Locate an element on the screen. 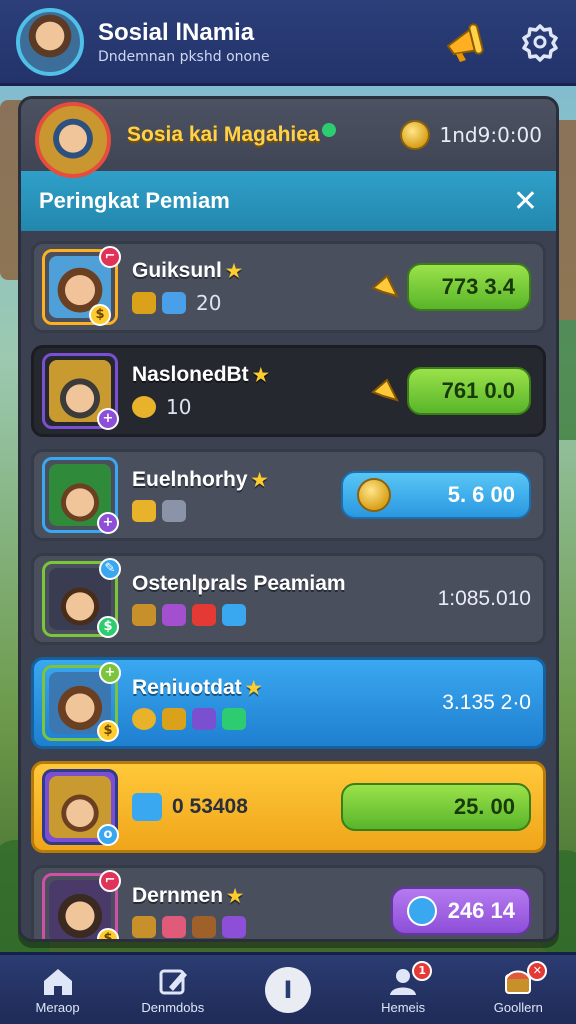 Image resolution: width=576 pixels, height=1024 pixels. leaderboard-row: + NaslonedBt ★ 10 761 0.0 is located at coordinates (288, 391).